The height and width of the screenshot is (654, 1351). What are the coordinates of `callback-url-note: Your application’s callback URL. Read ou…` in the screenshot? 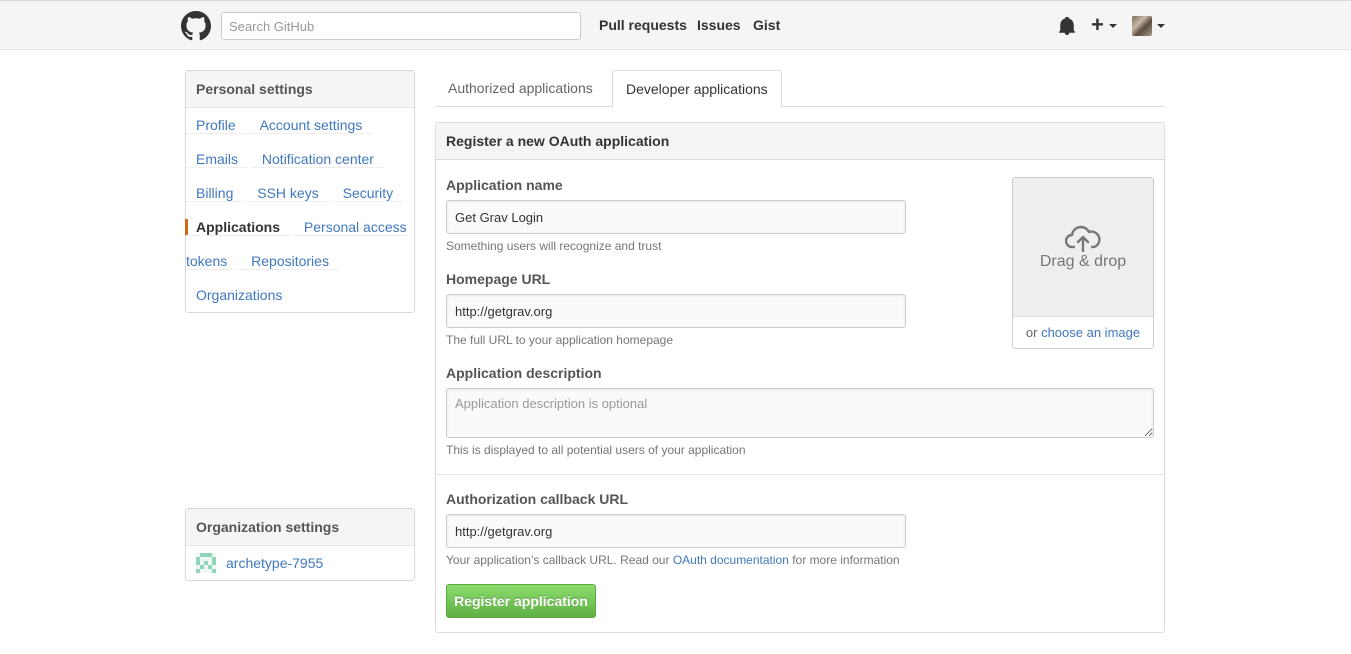 It's located at (673, 560).